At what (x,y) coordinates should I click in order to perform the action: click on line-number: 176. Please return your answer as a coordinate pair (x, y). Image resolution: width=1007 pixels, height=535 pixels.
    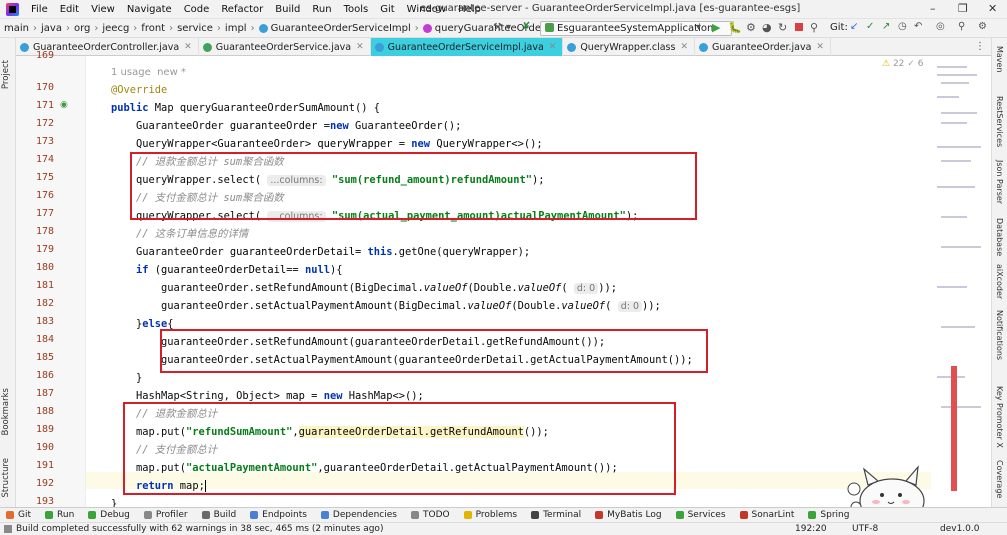
    Looking at the image, I should click on (44, 195).